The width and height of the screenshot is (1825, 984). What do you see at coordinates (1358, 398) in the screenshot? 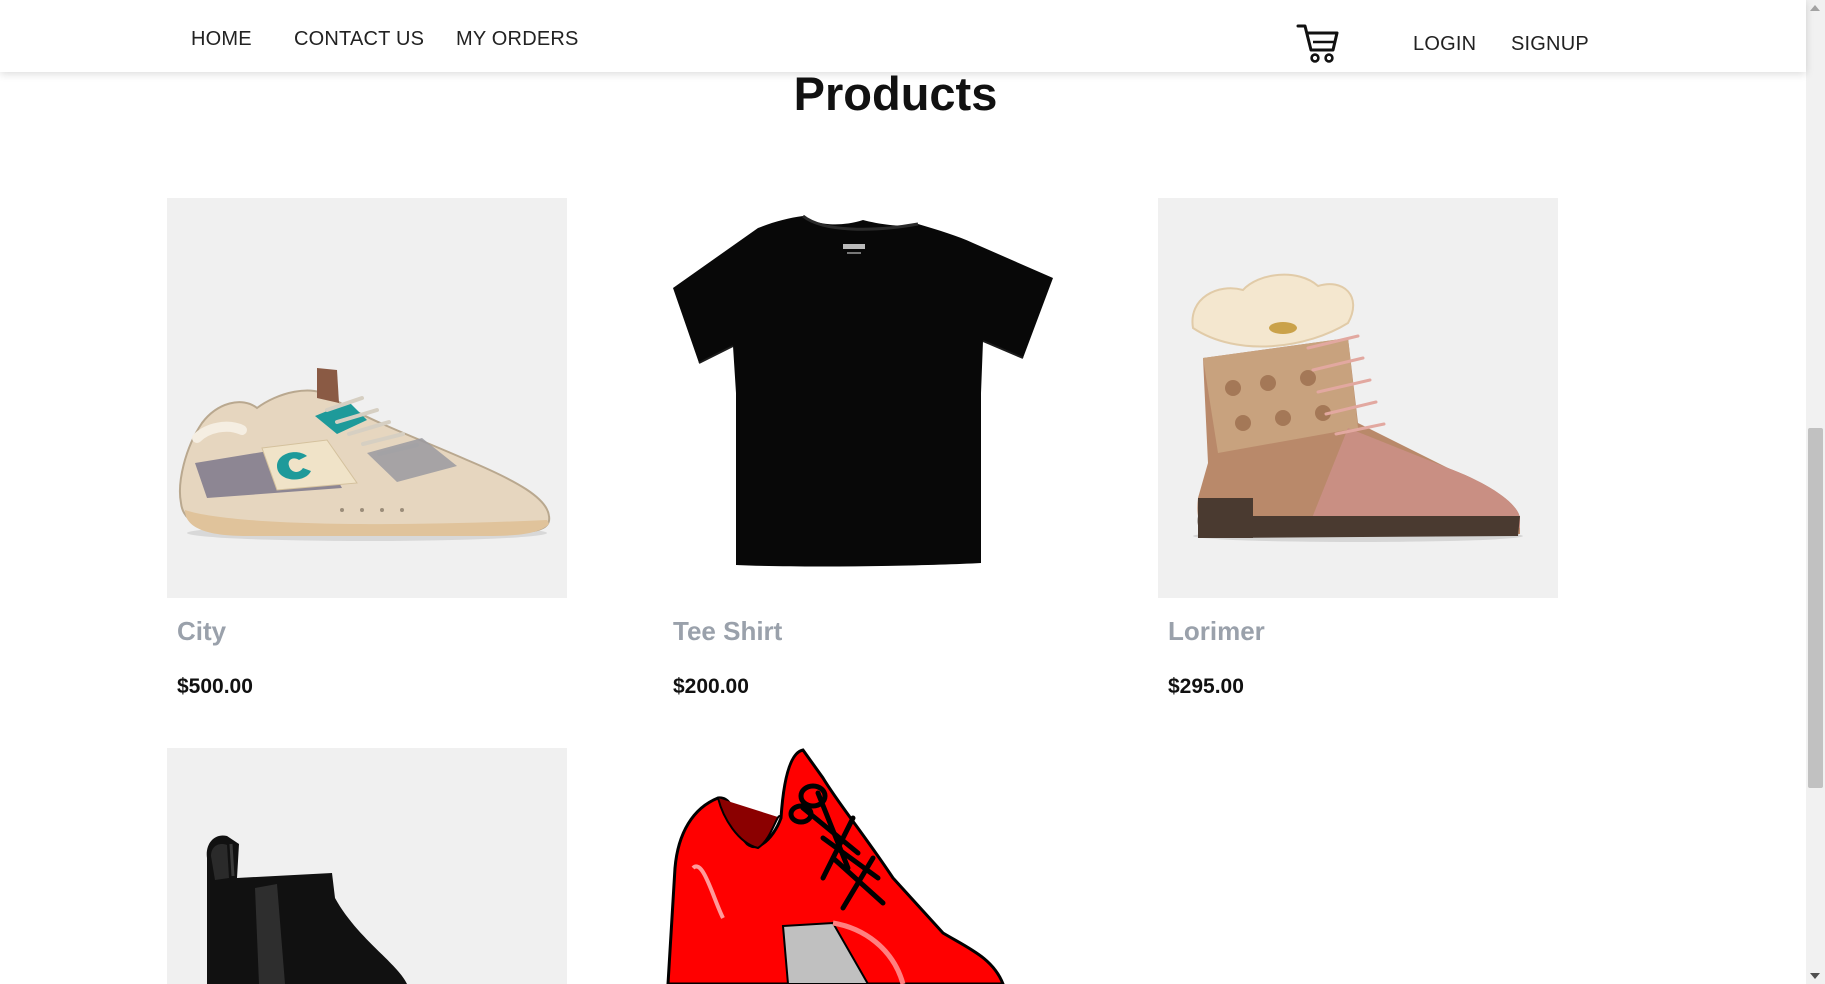
I see `product-image-lorimer-boot` at bounding box center [1358, 398].